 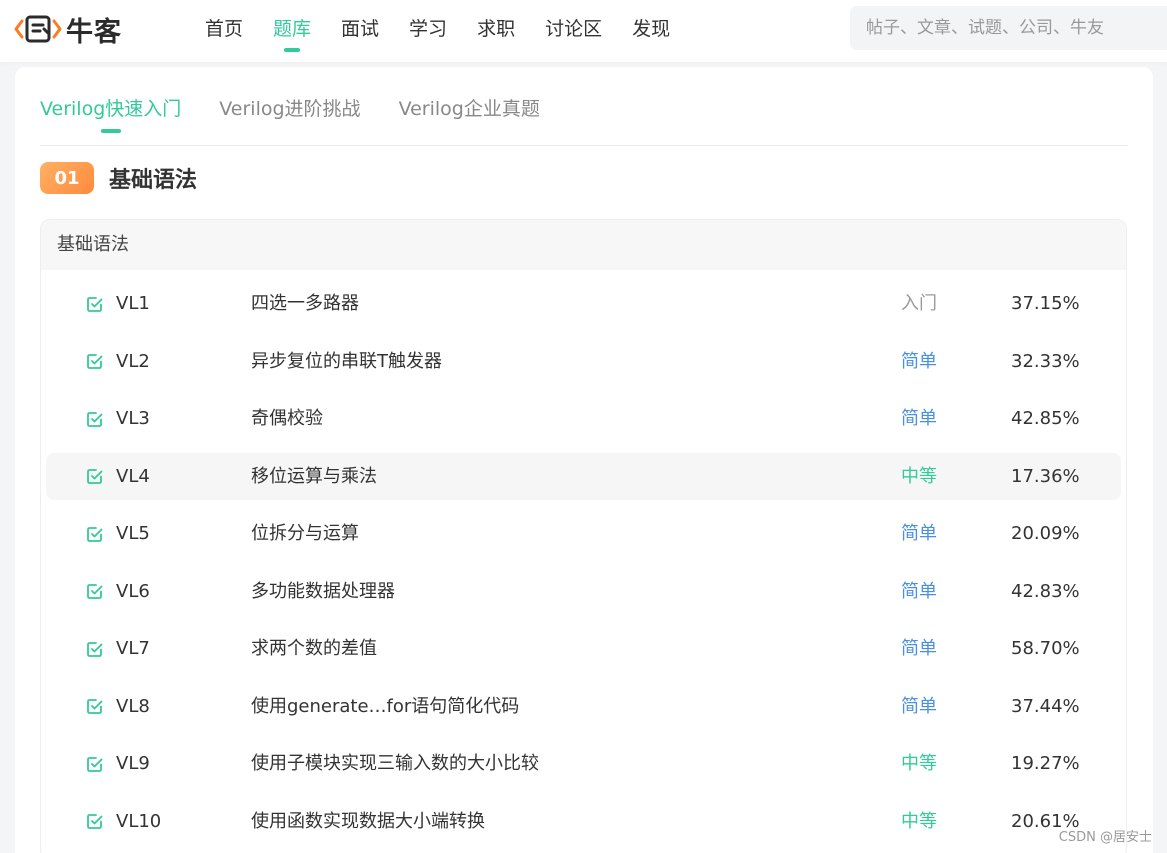 I want to click on pass-rate: 42.83%, so click(x=1045, y=591).